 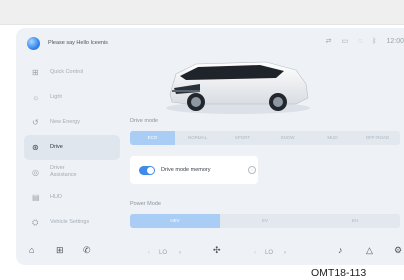 I want to click on left-temp-up-icon: ›, so click(x=180, y=253).